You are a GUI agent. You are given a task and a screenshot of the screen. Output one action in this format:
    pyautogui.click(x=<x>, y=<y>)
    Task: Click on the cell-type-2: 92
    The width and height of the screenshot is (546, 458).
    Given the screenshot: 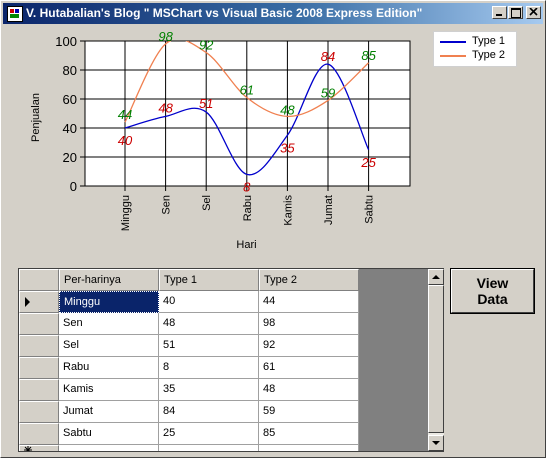 What is the action you would take?
    pyautogui.click(x=309, y=346)
    